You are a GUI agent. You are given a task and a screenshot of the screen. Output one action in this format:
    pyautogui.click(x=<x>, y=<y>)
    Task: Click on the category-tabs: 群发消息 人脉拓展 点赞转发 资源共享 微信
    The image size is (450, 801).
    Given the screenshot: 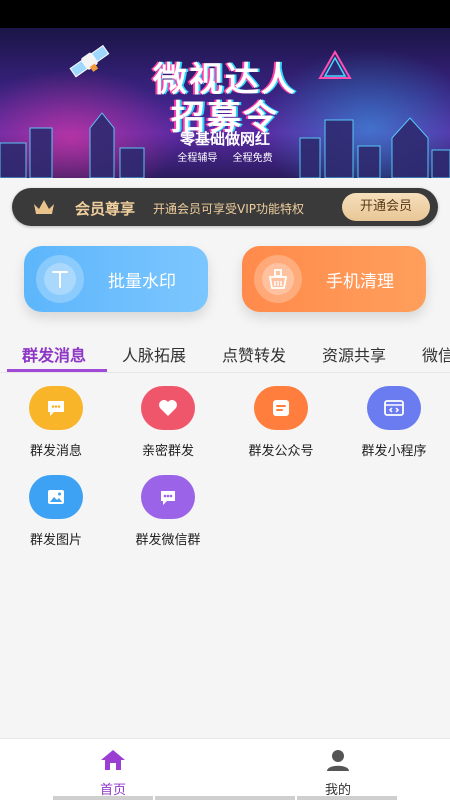 What is the action you would take?
    pyautogui.click(x=225, y=353)
    